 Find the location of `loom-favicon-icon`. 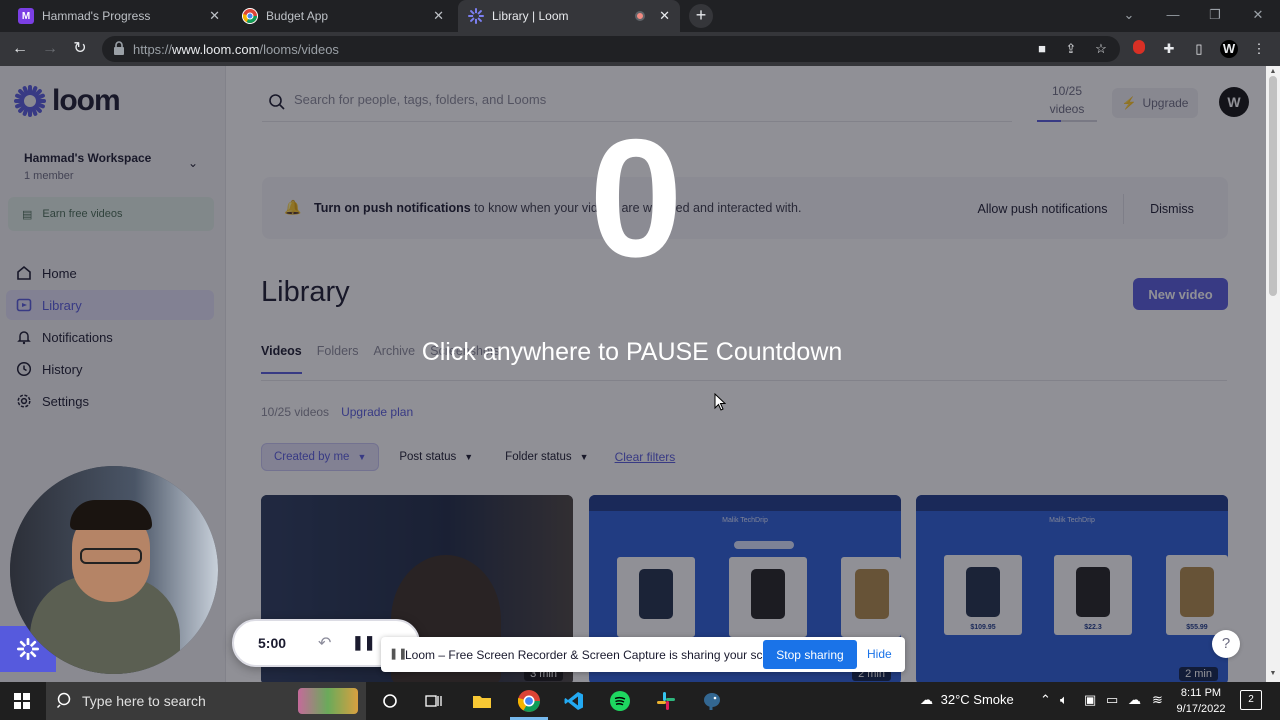

loom-favicon-icon is located at coordinates (476, 16).